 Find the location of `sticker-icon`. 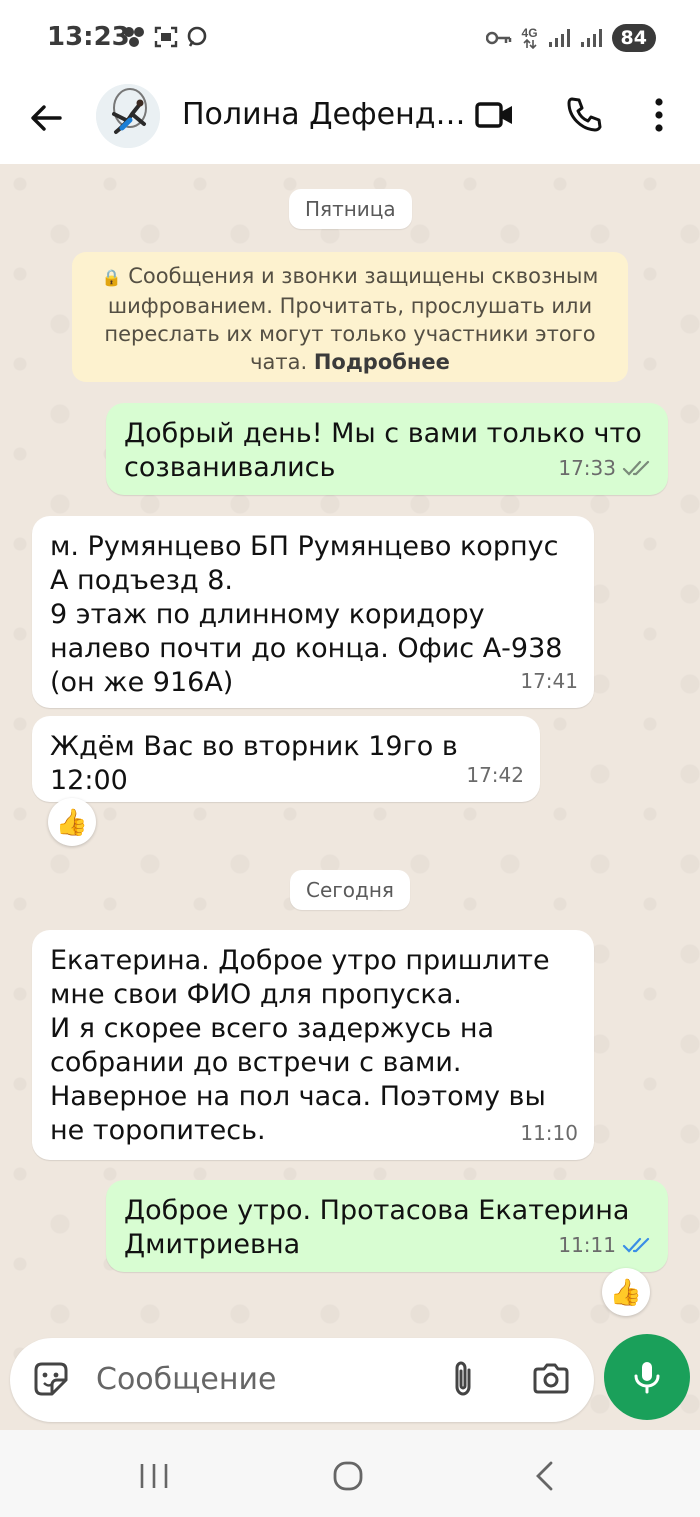

sticker-icon is located at coordinates (51, 1379).